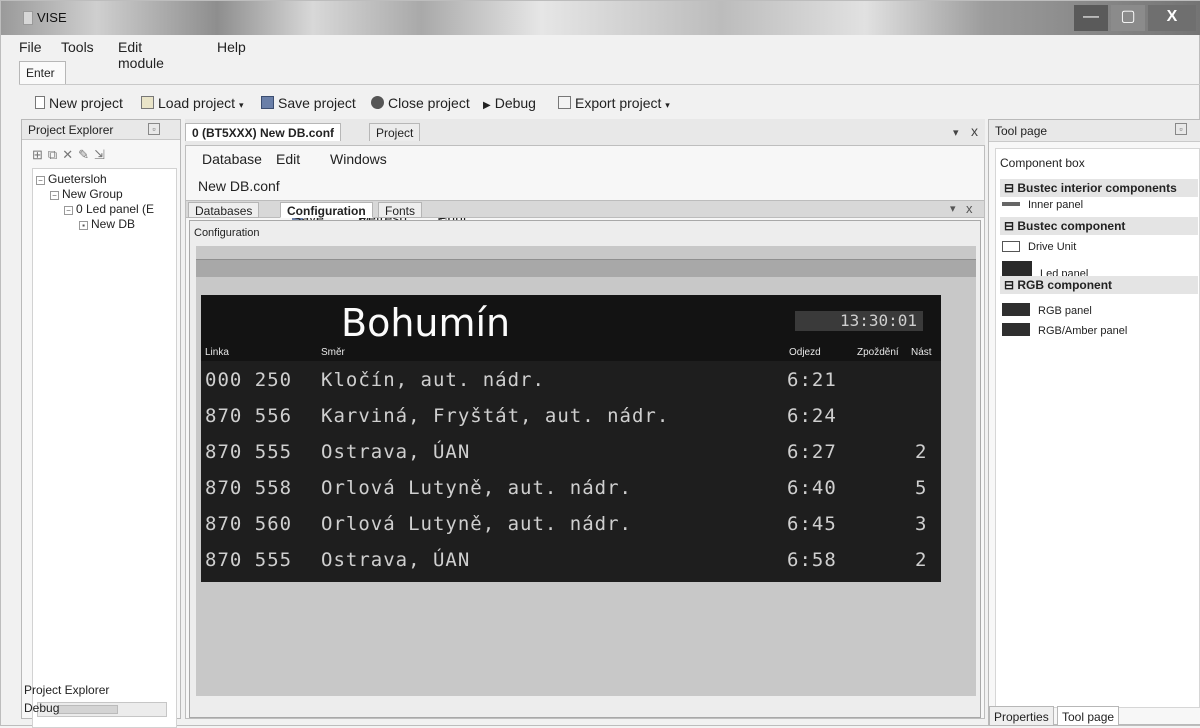  I want to click on header-line: Linka, so click(217, 352).